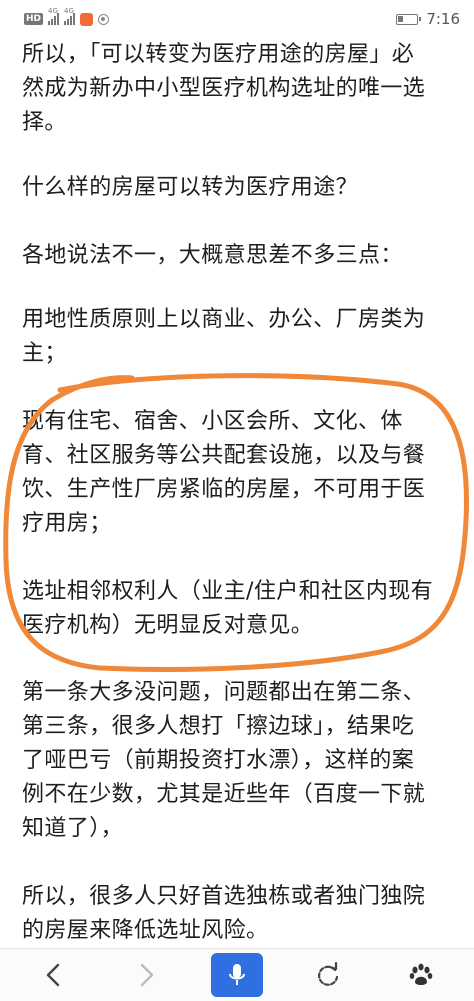 Image resolution: width=474 pixels, height=1001 pixels. I want to click on text-line: 知道了），, so click(73, 828).